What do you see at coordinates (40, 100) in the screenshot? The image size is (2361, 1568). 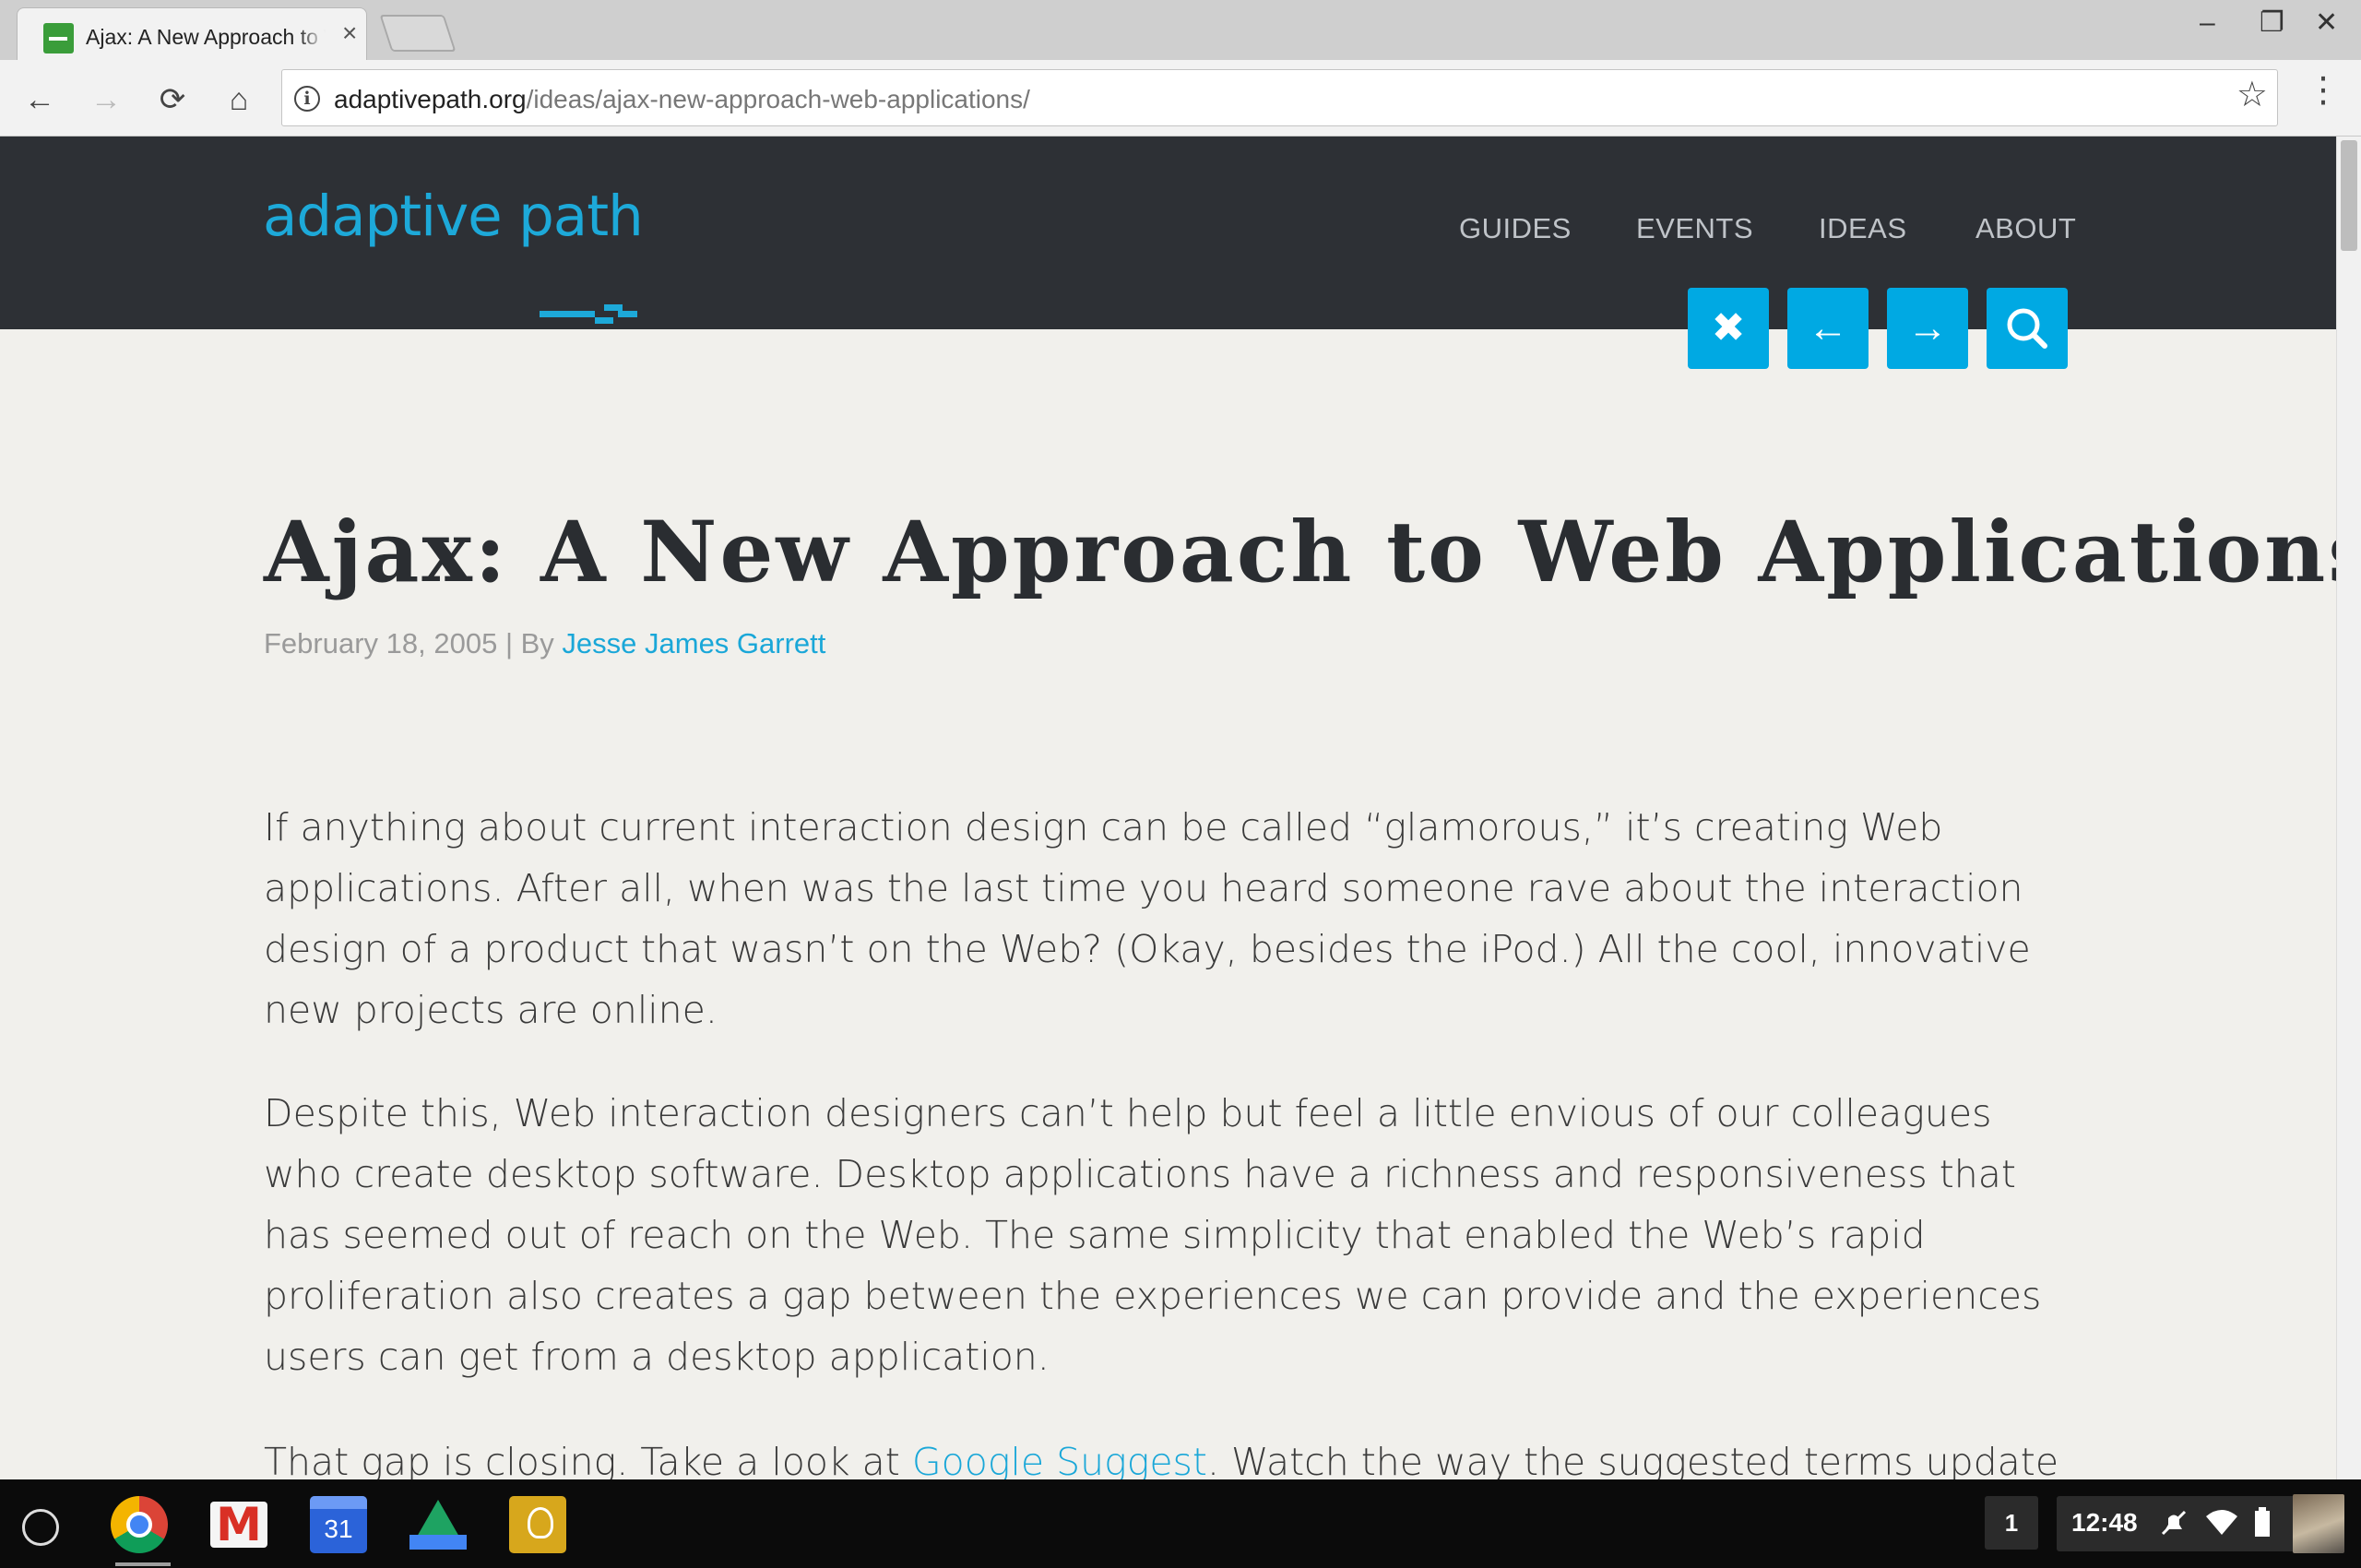 I see `back-button: ←` at bounding box center [40, 100].